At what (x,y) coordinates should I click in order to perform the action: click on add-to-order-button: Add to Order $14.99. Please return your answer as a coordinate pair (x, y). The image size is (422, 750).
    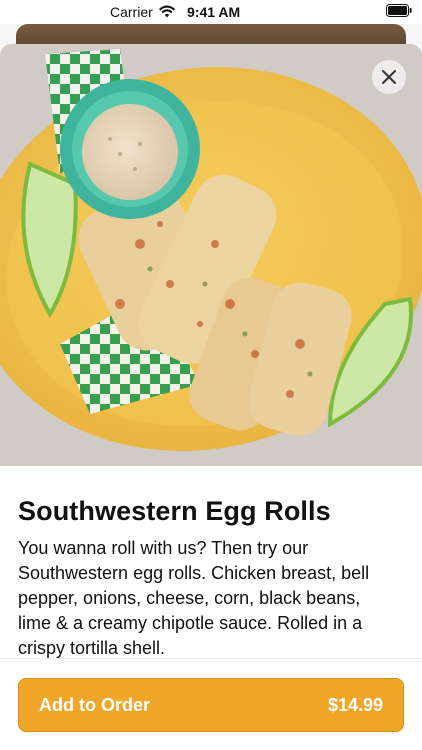
    Looking at the image, I should click on (211, 705).